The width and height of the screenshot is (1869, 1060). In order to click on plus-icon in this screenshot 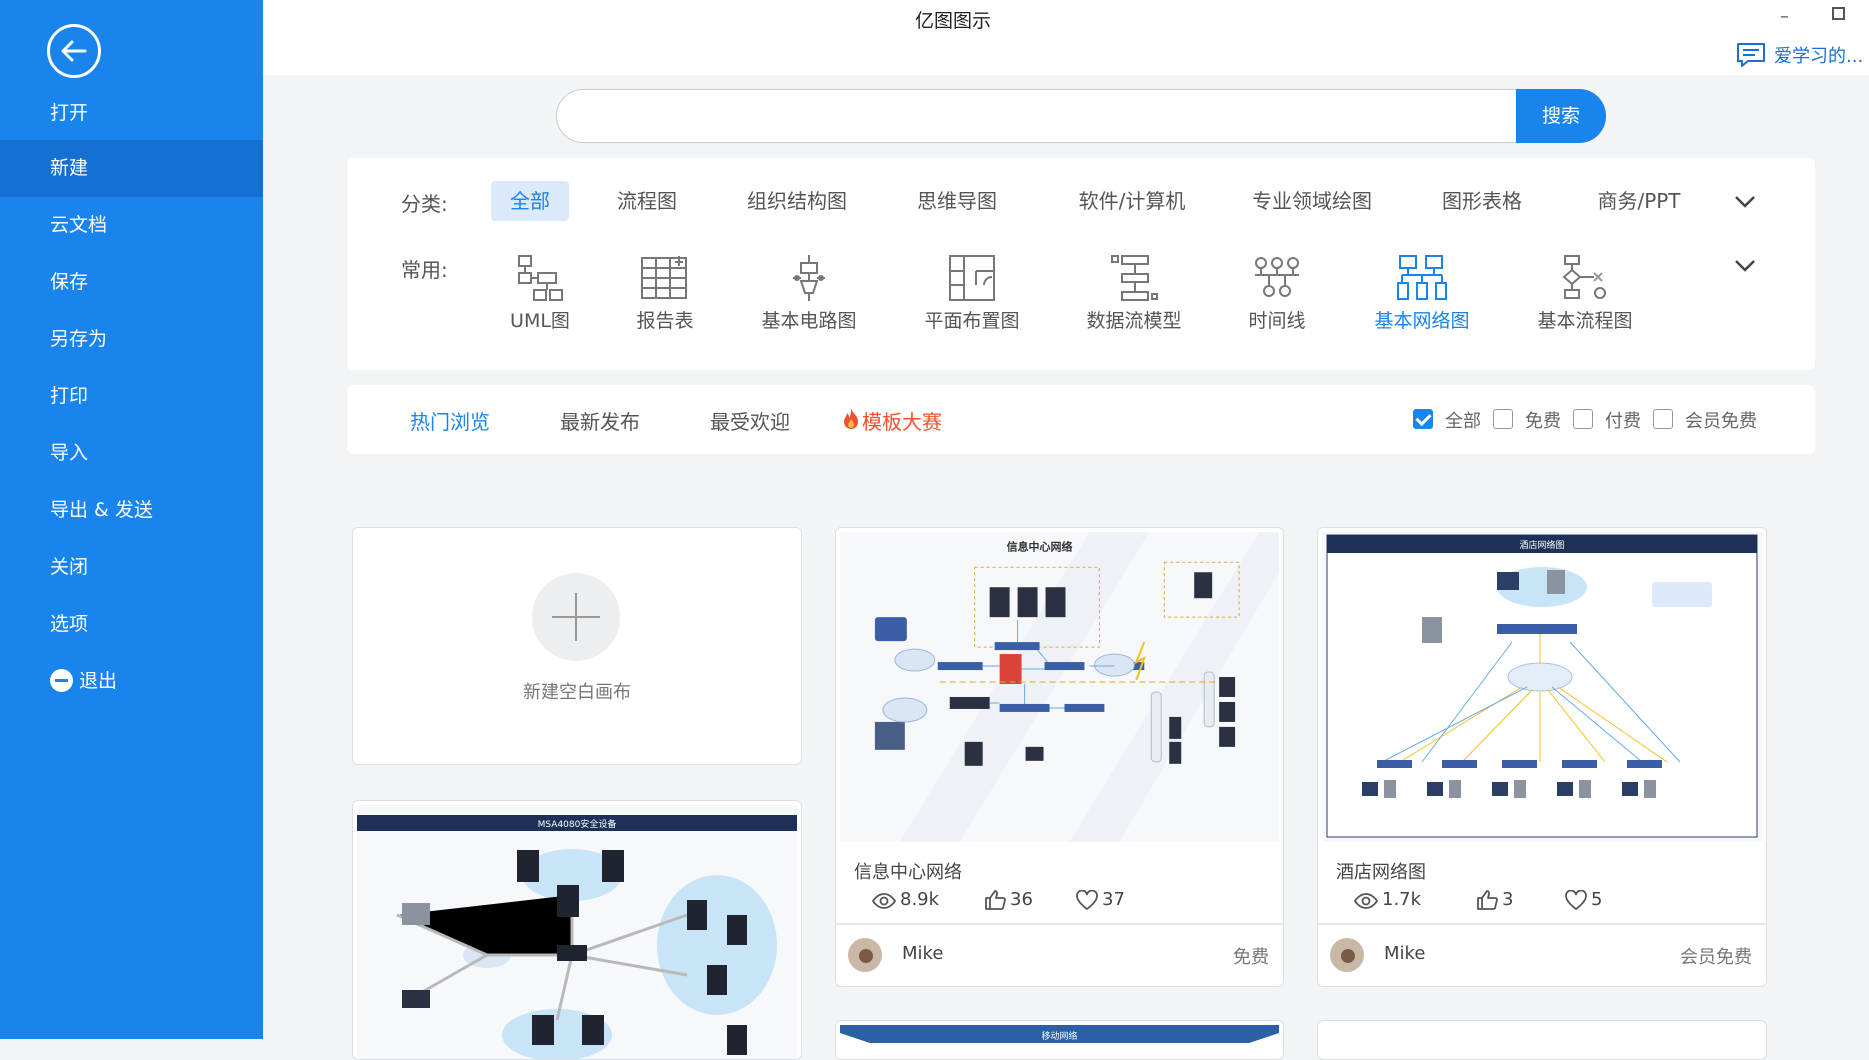, I will do `click(576, 617)`.